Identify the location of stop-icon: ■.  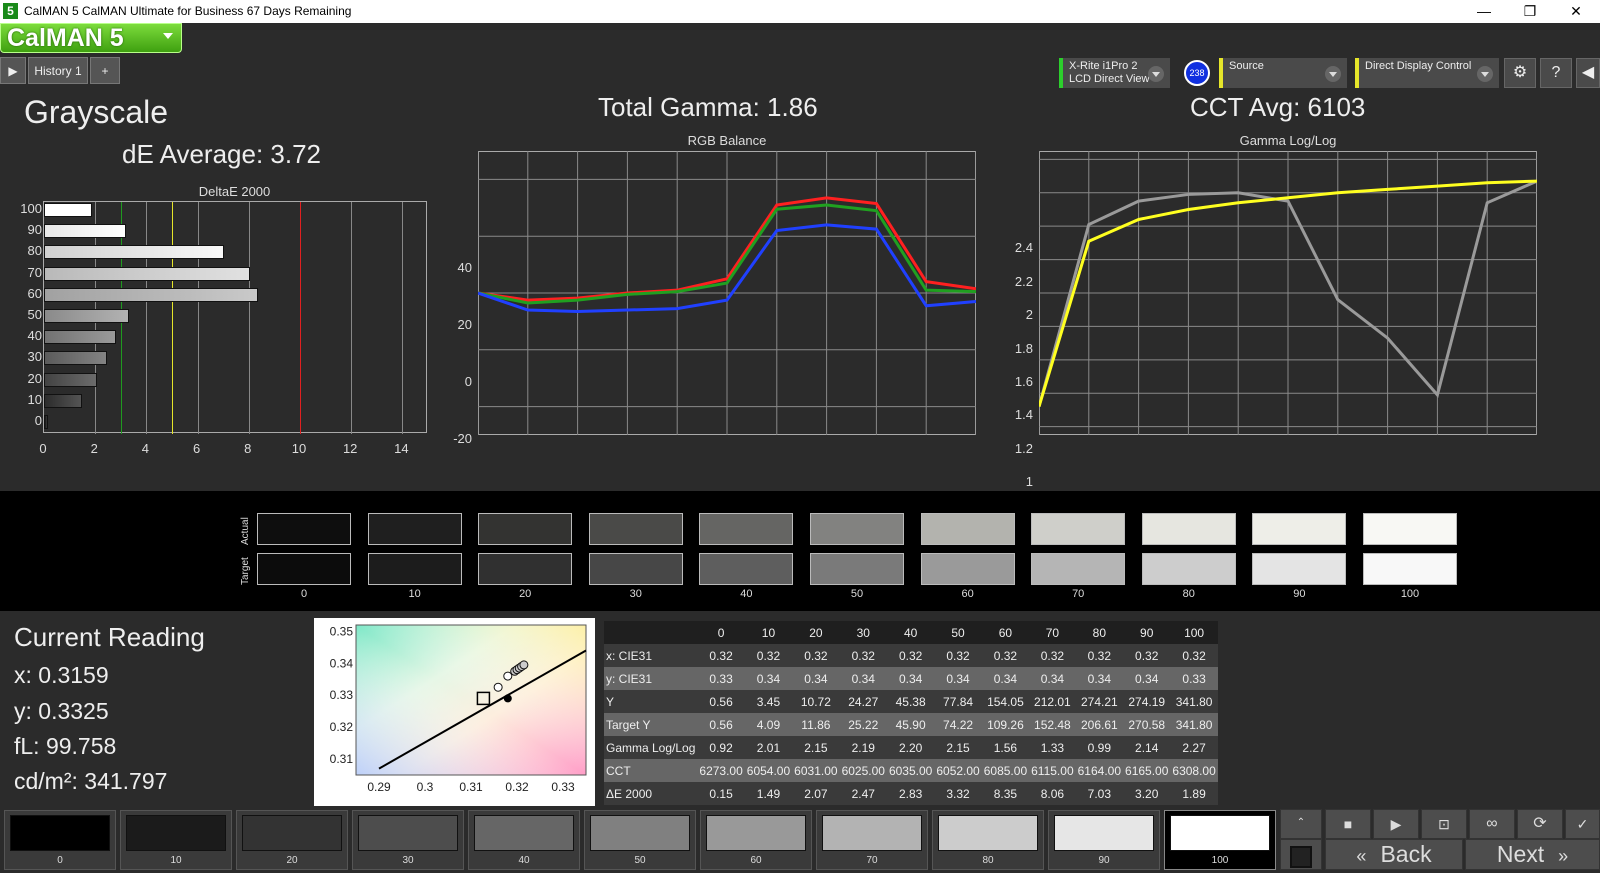
(1348, 824).